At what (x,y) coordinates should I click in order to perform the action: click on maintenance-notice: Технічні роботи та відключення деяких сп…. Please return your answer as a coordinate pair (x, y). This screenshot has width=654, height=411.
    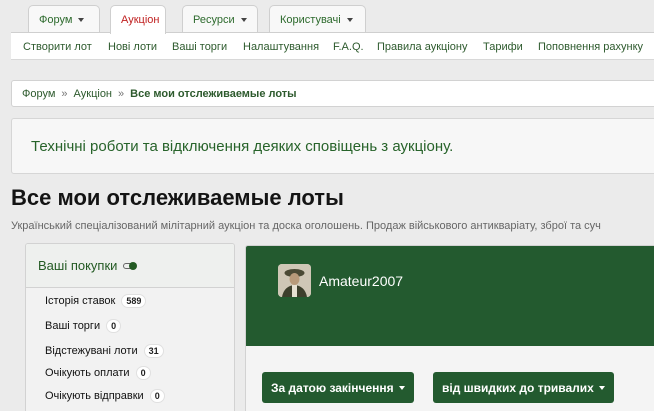
    Looking at the image, I should click on (332, 146).